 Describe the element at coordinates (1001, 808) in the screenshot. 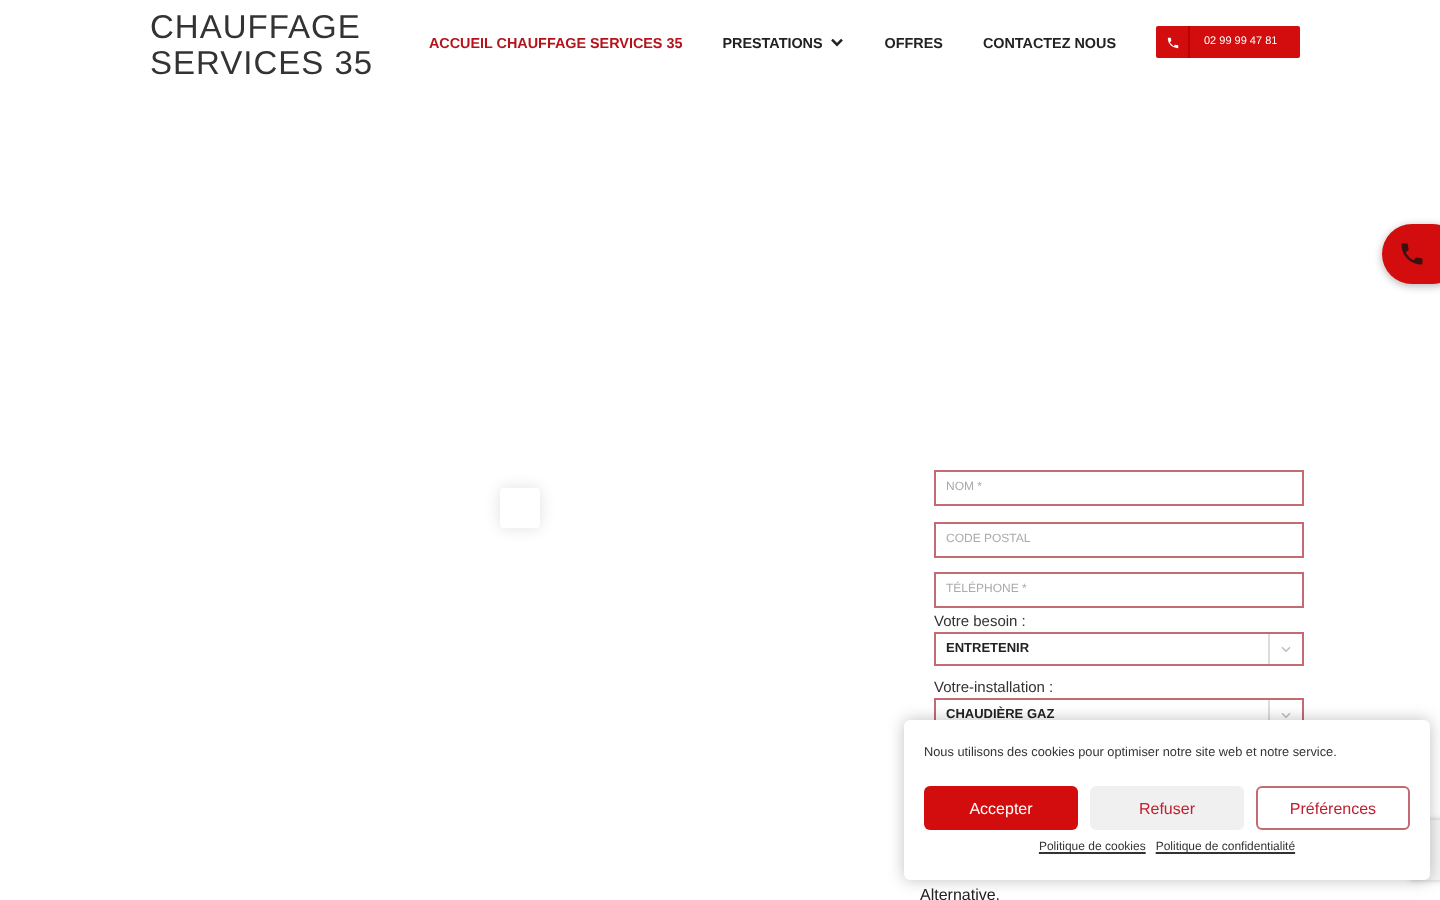

I see `cookie-button: Accepter` at that location.